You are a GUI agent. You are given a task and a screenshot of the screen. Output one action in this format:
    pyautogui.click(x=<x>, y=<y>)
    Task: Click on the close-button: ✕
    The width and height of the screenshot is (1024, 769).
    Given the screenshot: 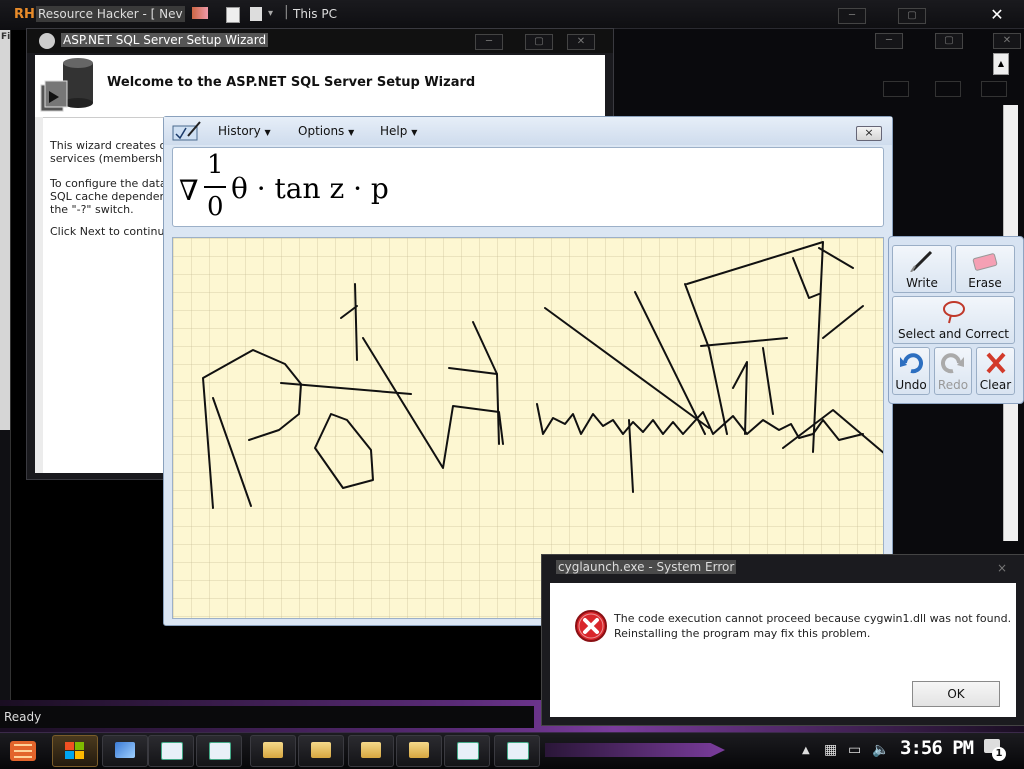 What is the action you would take?
    pyautogui.click(x=997, y=15)
    